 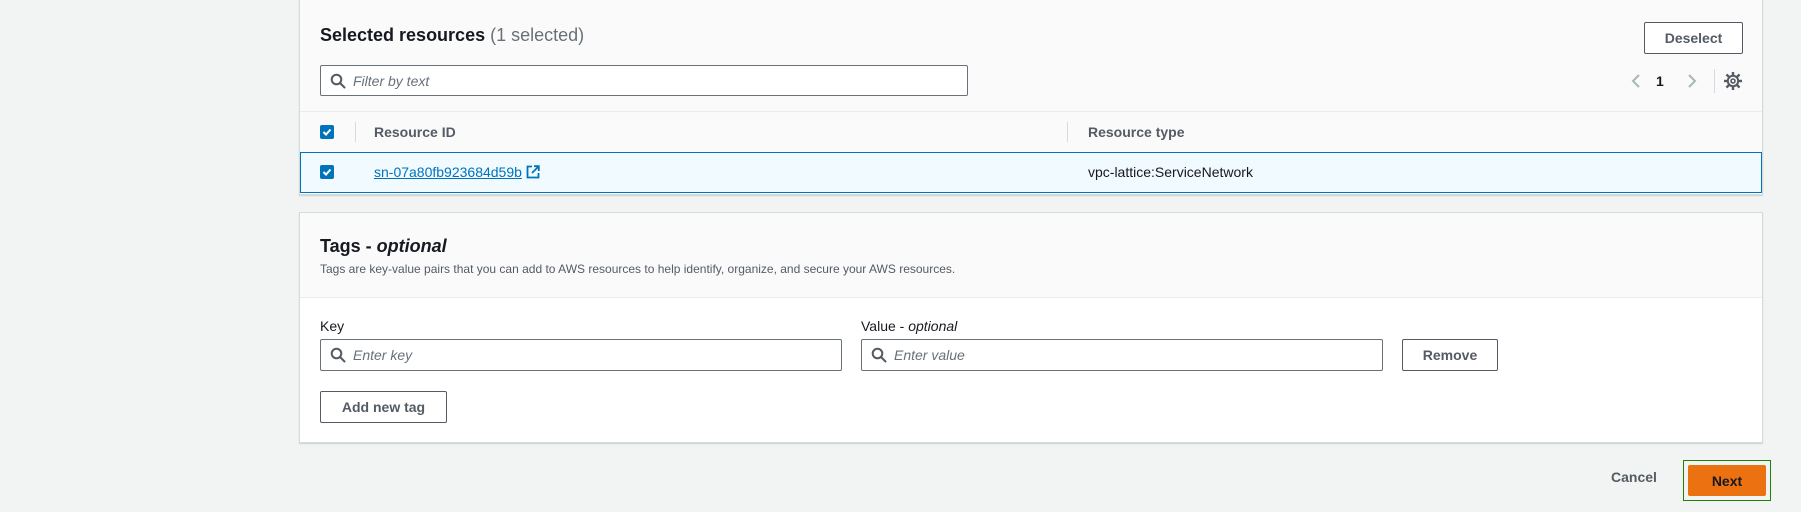 I want to click on filter-field, so click(x=644, y=80).